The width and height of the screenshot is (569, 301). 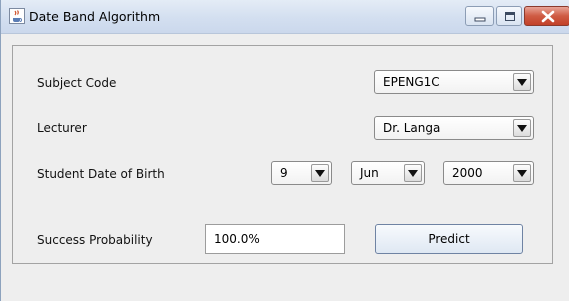 What do you see at coordinates (237, 239) in the screenshot?
I see `success-probability-value: 100.0%` at bounding box center [237, 239].